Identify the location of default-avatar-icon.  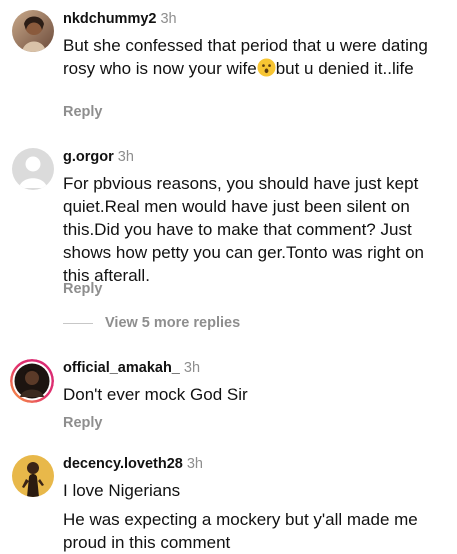
(33, 169).